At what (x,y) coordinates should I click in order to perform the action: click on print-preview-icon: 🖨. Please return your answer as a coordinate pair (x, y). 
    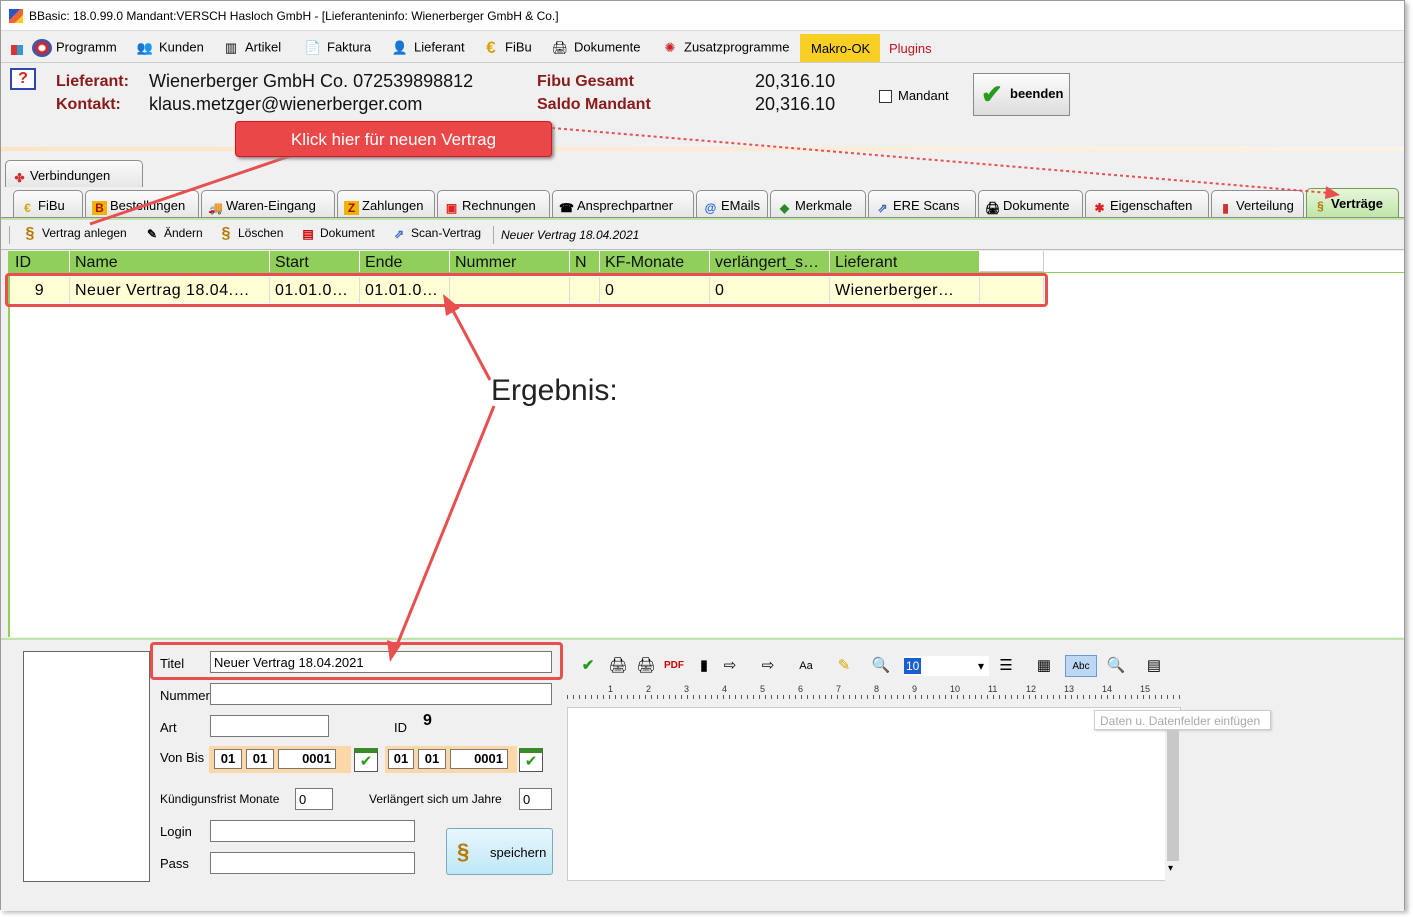
    Looking at the image, I should click on (646, 666).